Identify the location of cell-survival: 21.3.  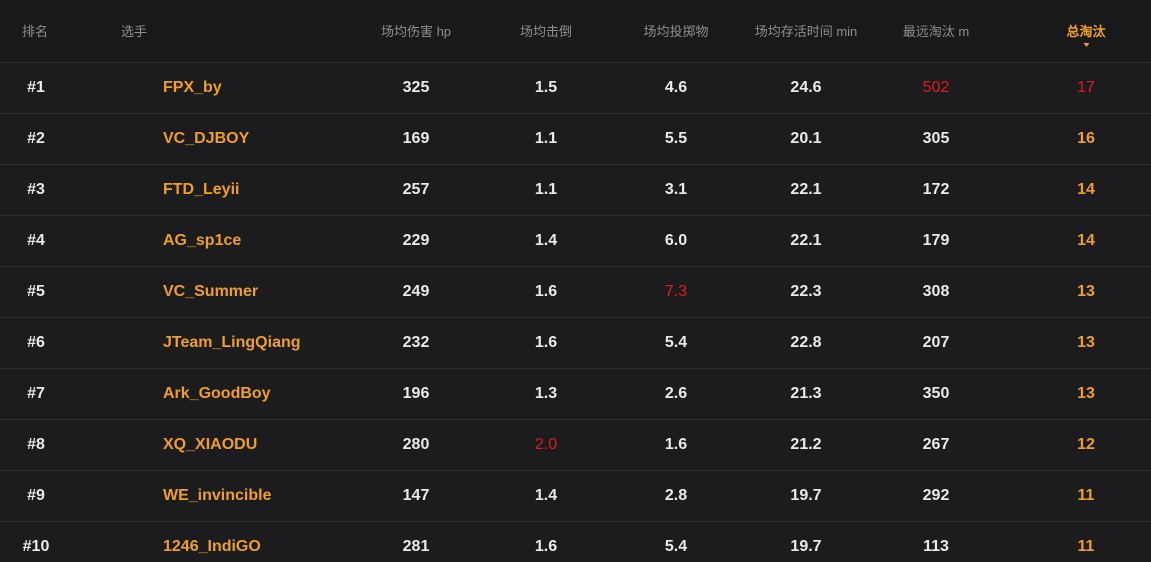
(806, 393).